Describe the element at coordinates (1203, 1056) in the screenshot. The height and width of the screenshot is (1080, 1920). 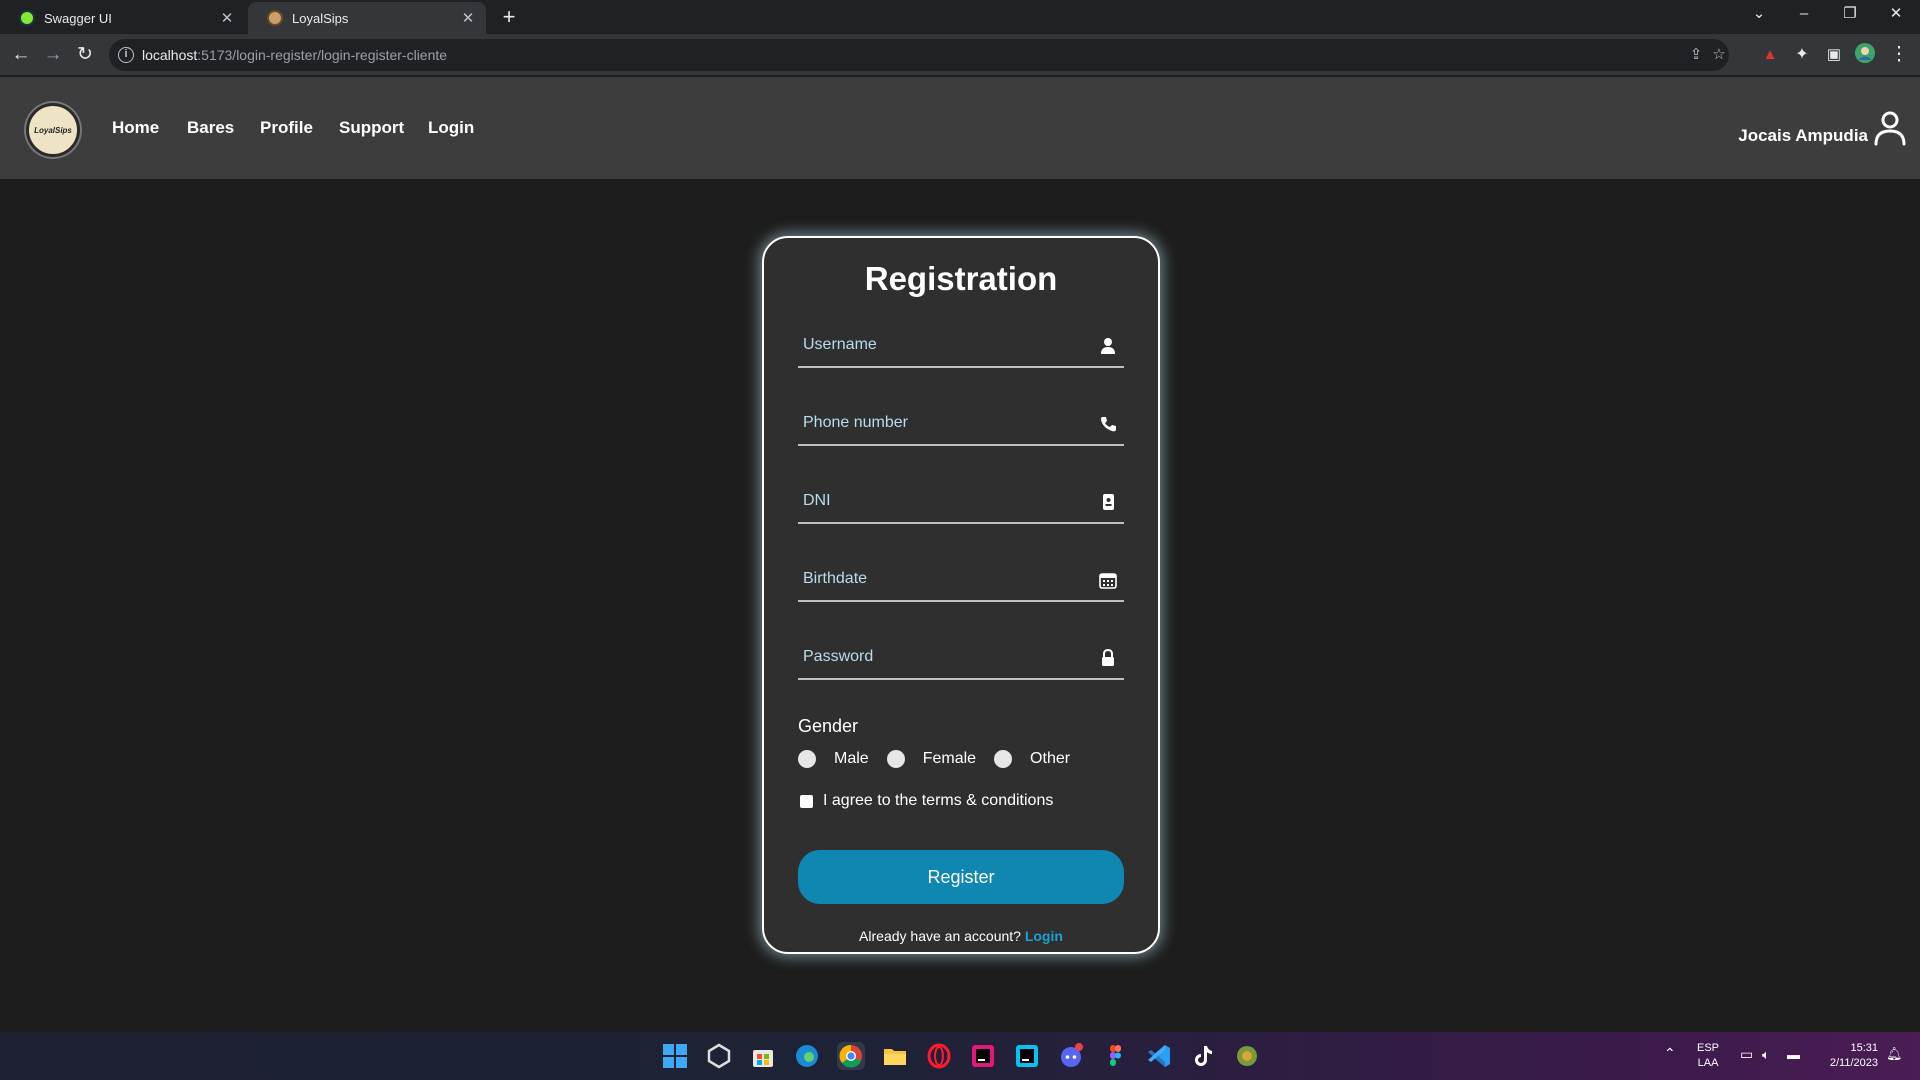
I see `tiktok-app-icon` at that location.